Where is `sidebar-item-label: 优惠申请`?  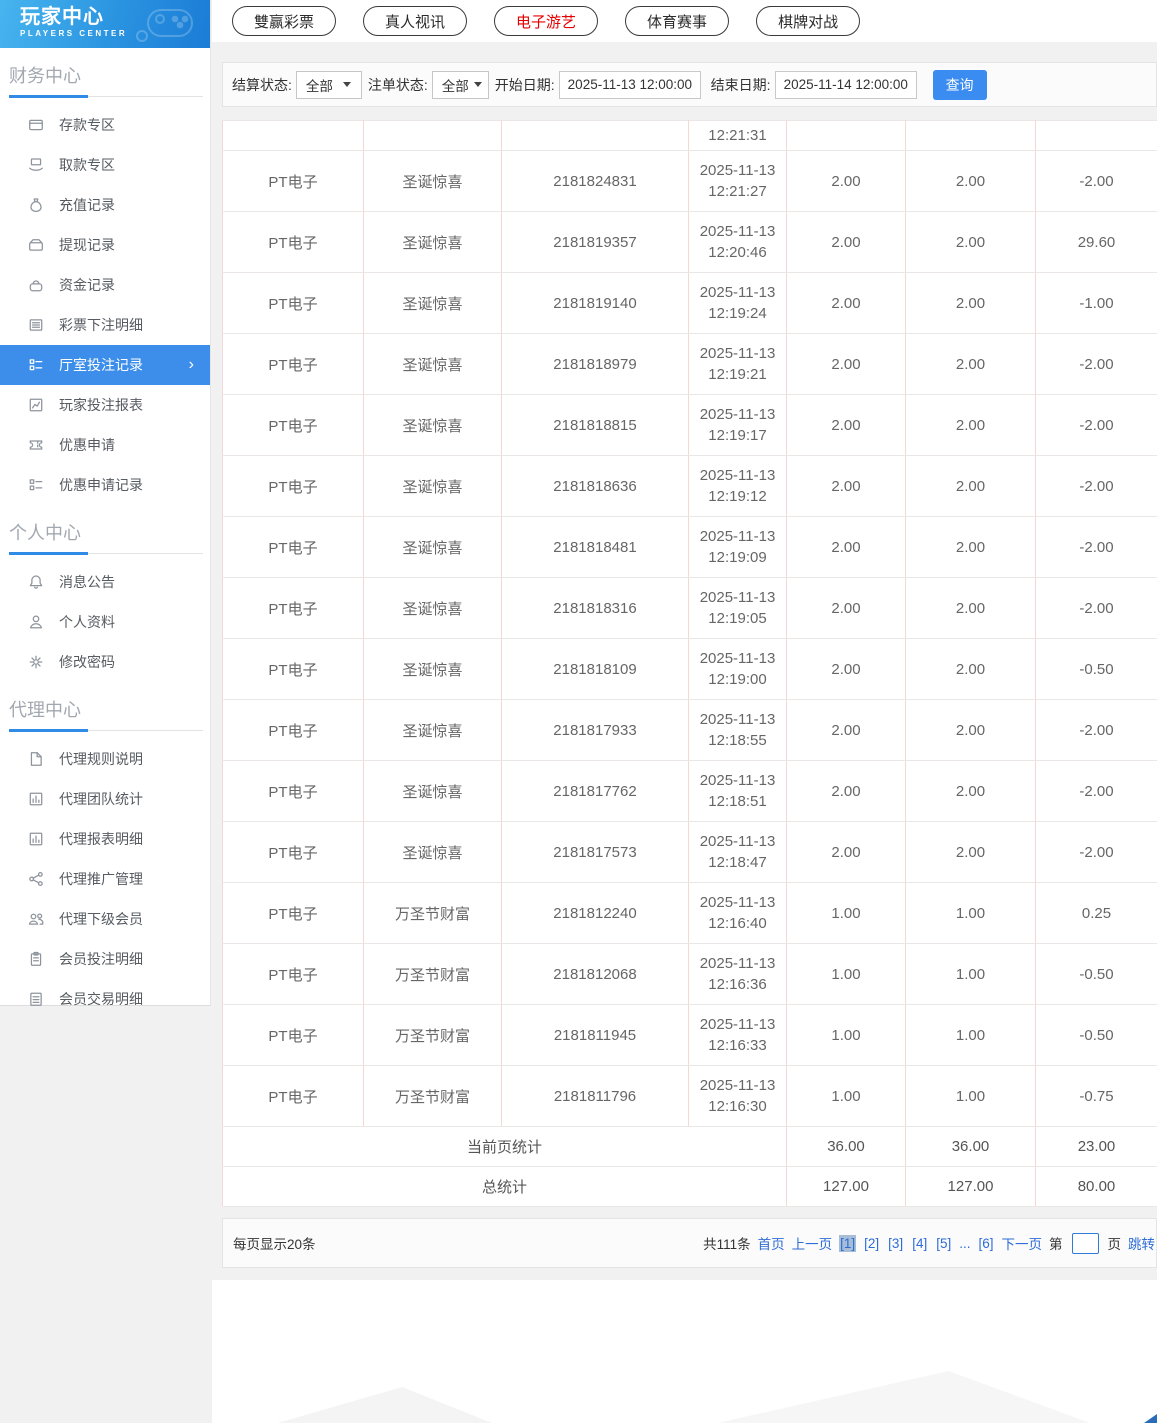
sidebar-item-label: 优惠申请 is located at coordinates (87, 445).